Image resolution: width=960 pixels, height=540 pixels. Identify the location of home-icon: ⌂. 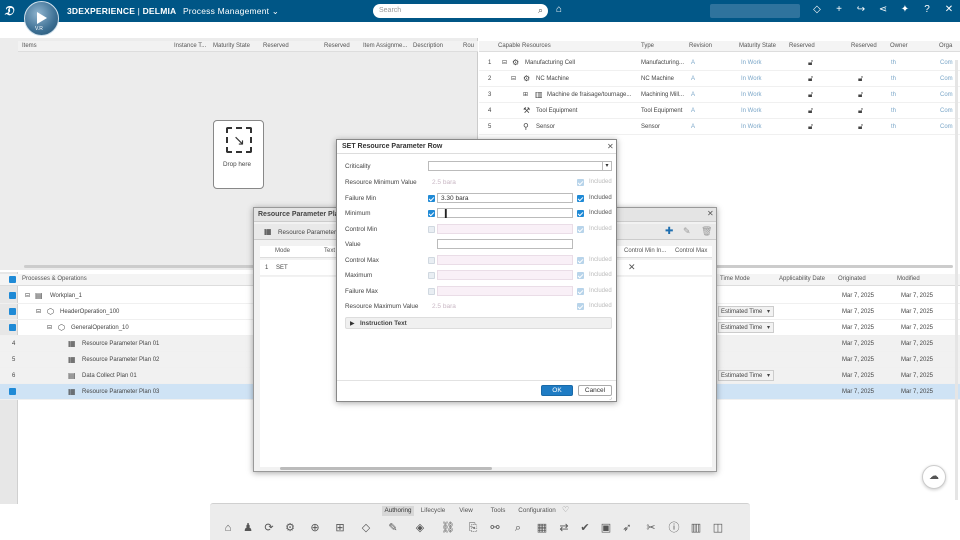
(228, 528).